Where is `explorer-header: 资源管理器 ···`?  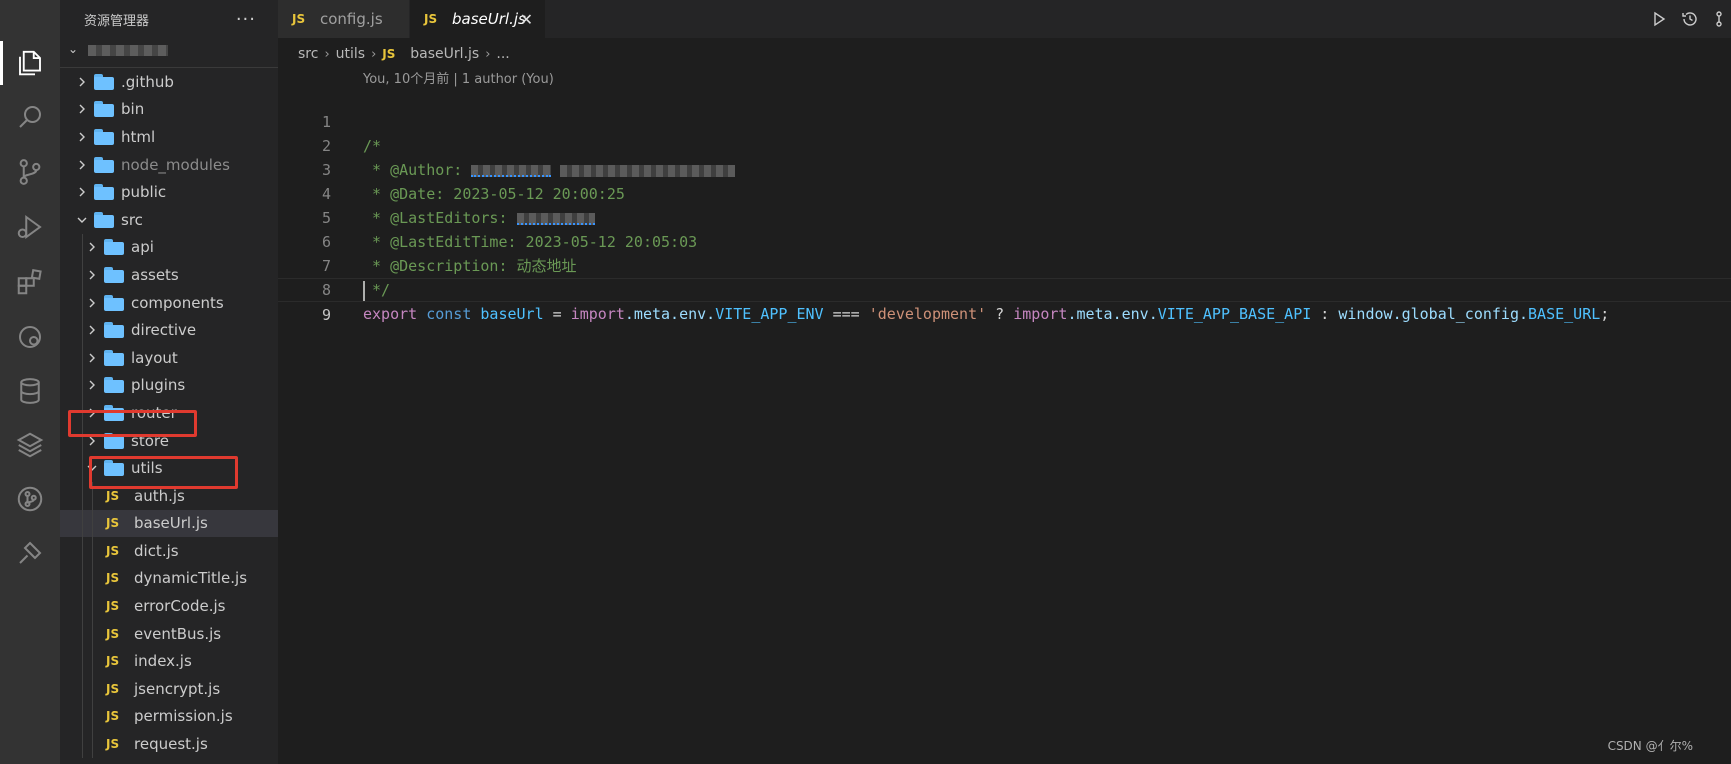 explorer-header: 资源管理器 ··· is located at coordinates (169, 19).